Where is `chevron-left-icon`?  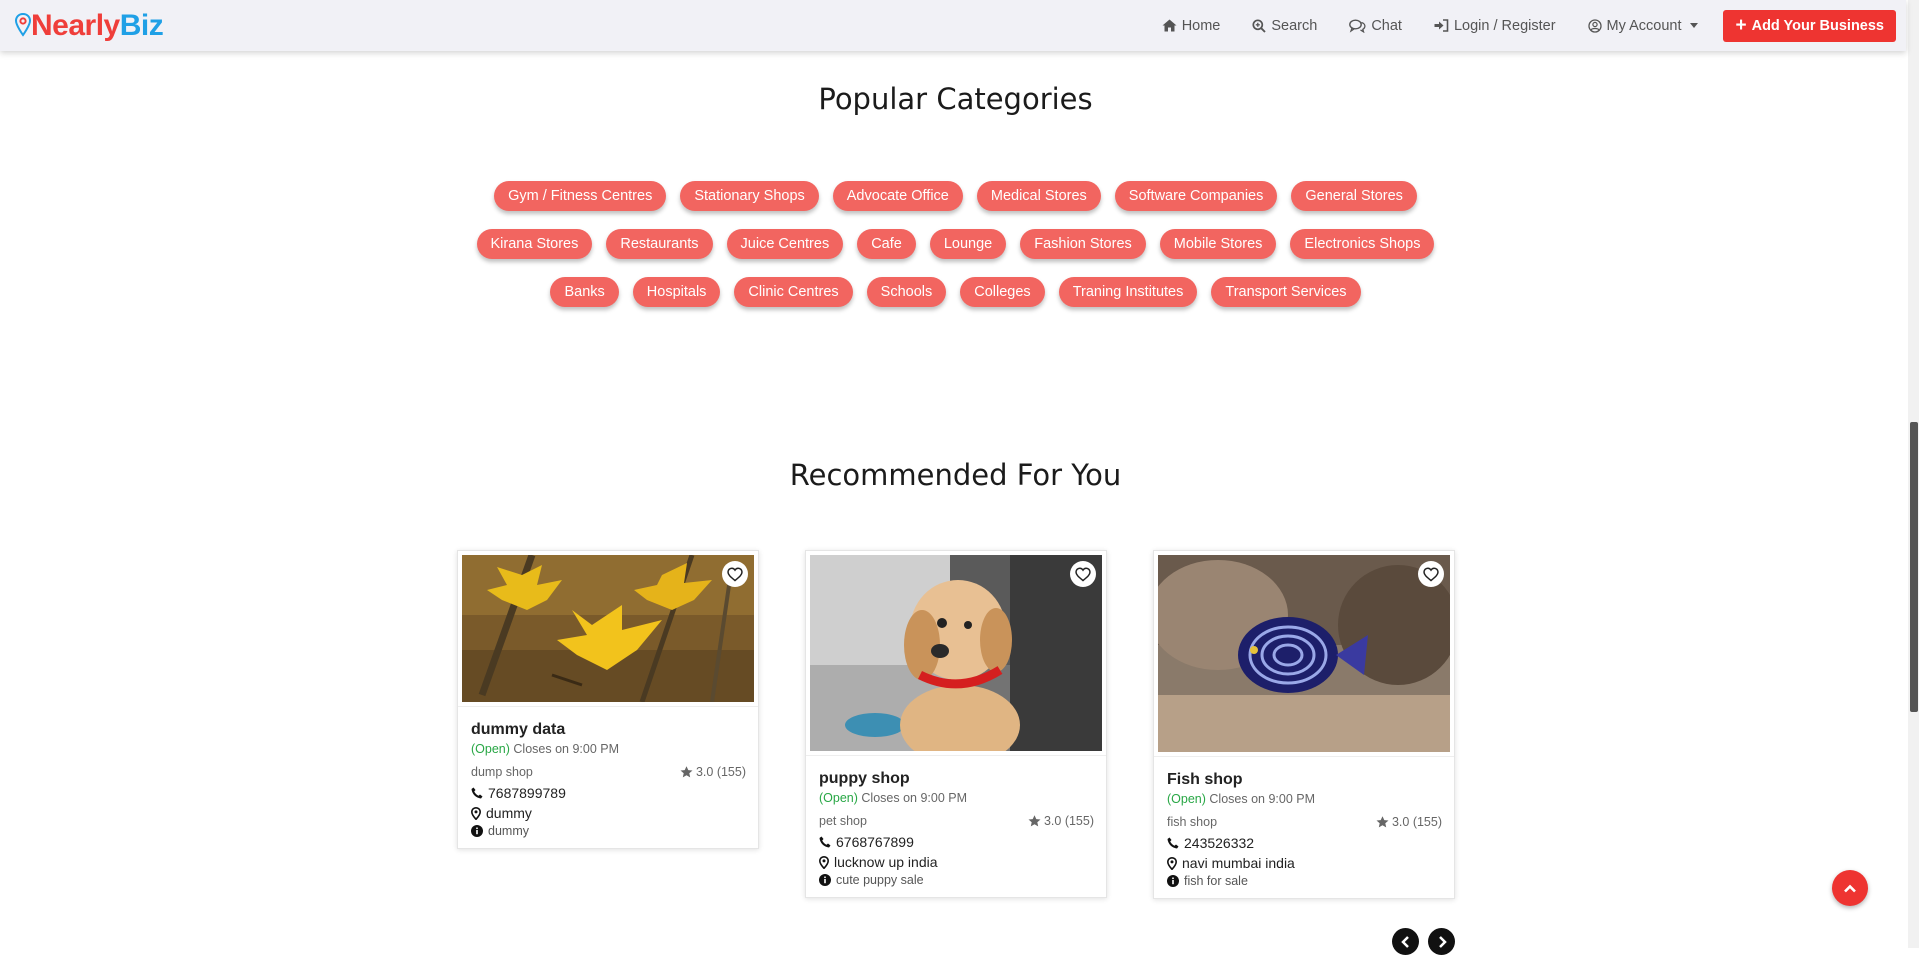
chevron-left-icon is located at coordinates (1404, 941).